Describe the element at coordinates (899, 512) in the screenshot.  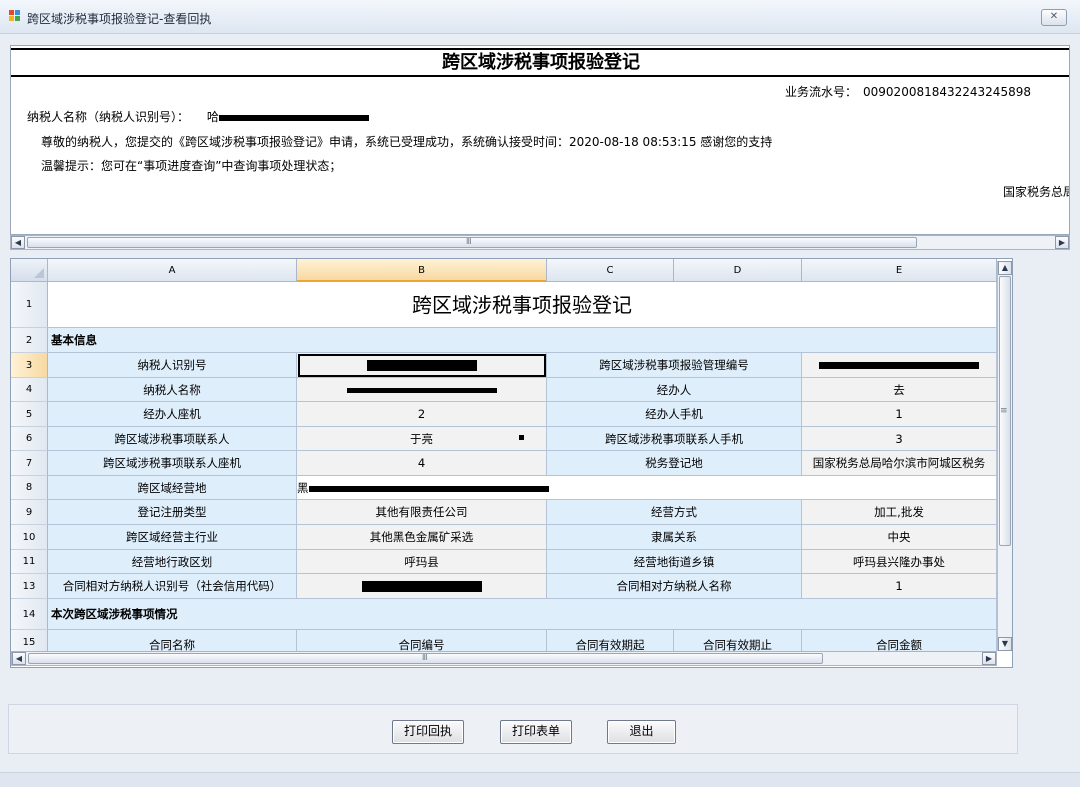
I see `cell-value: 加工,批发` at that location.